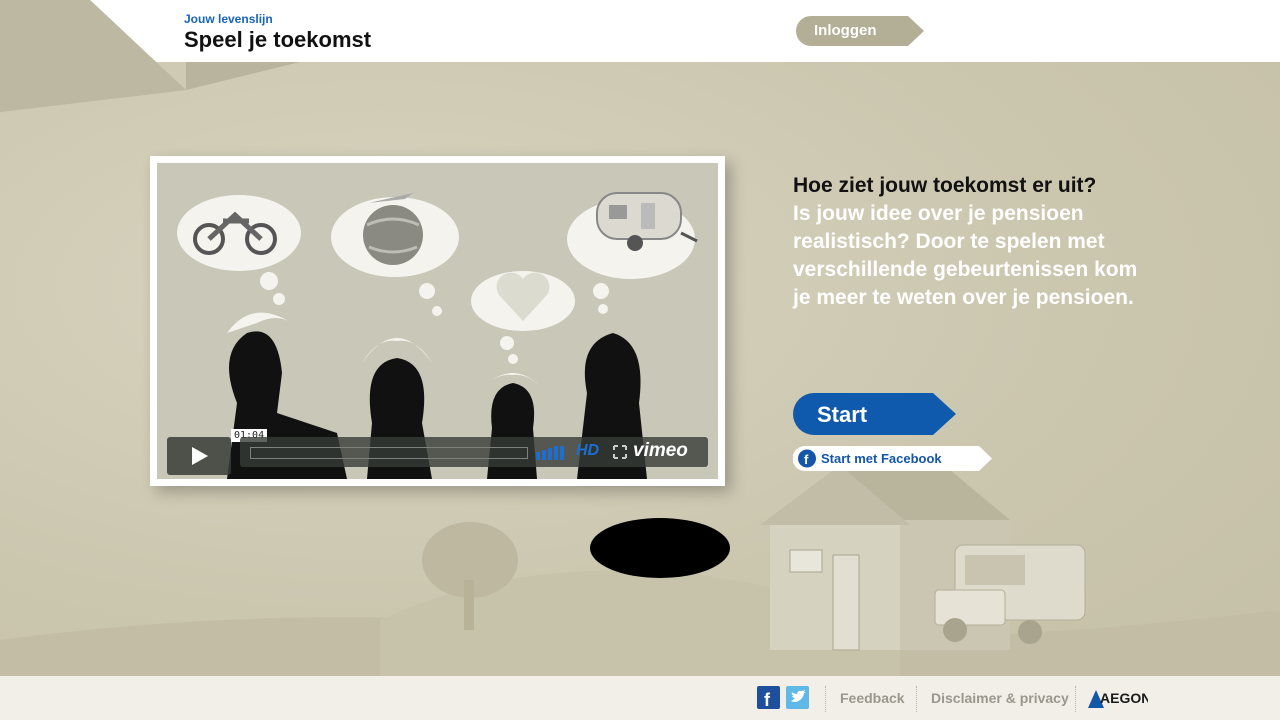 Image resolution: width=1280 pixels, height=720 pixels. I want to click on svg-text: AEGON, so click(1124, 698).